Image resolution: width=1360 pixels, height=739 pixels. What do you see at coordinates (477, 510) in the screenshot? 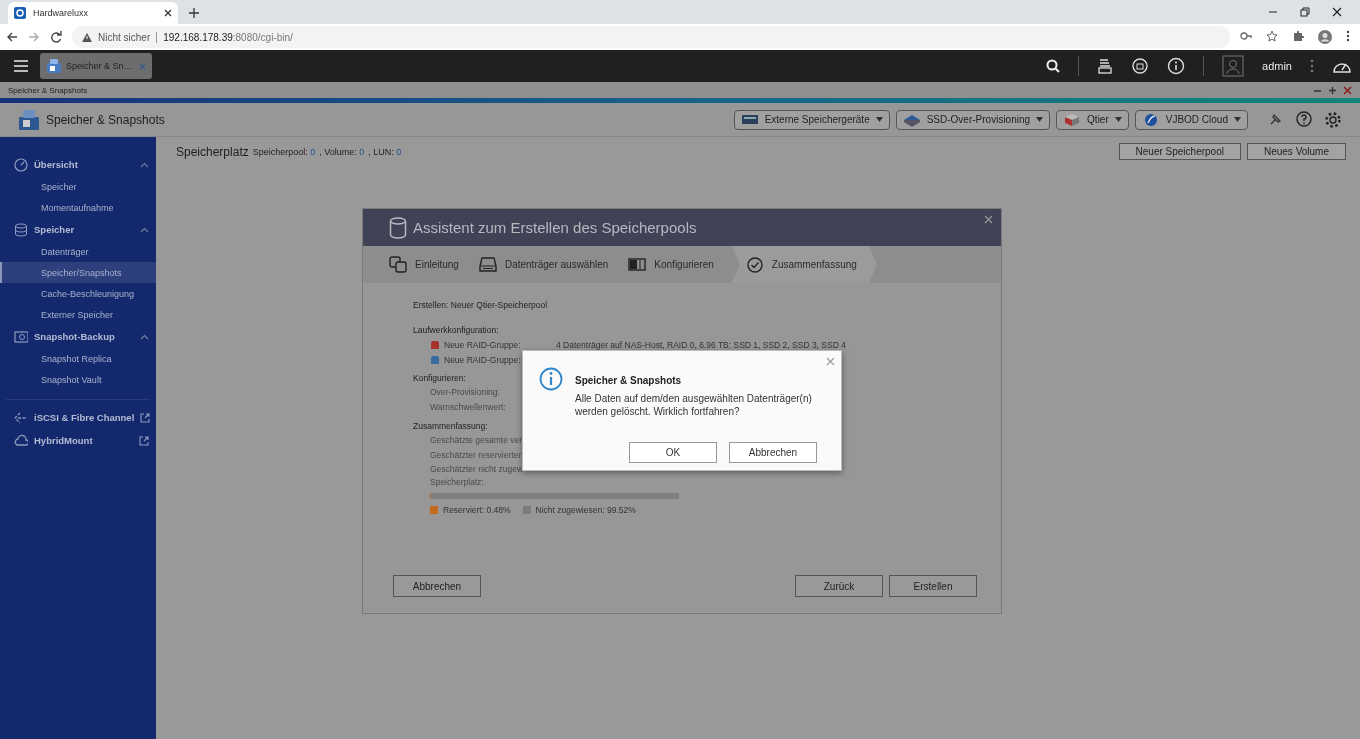
I see `legend-label: Reserviert: 0.48%` at bounding box center [477, 510].